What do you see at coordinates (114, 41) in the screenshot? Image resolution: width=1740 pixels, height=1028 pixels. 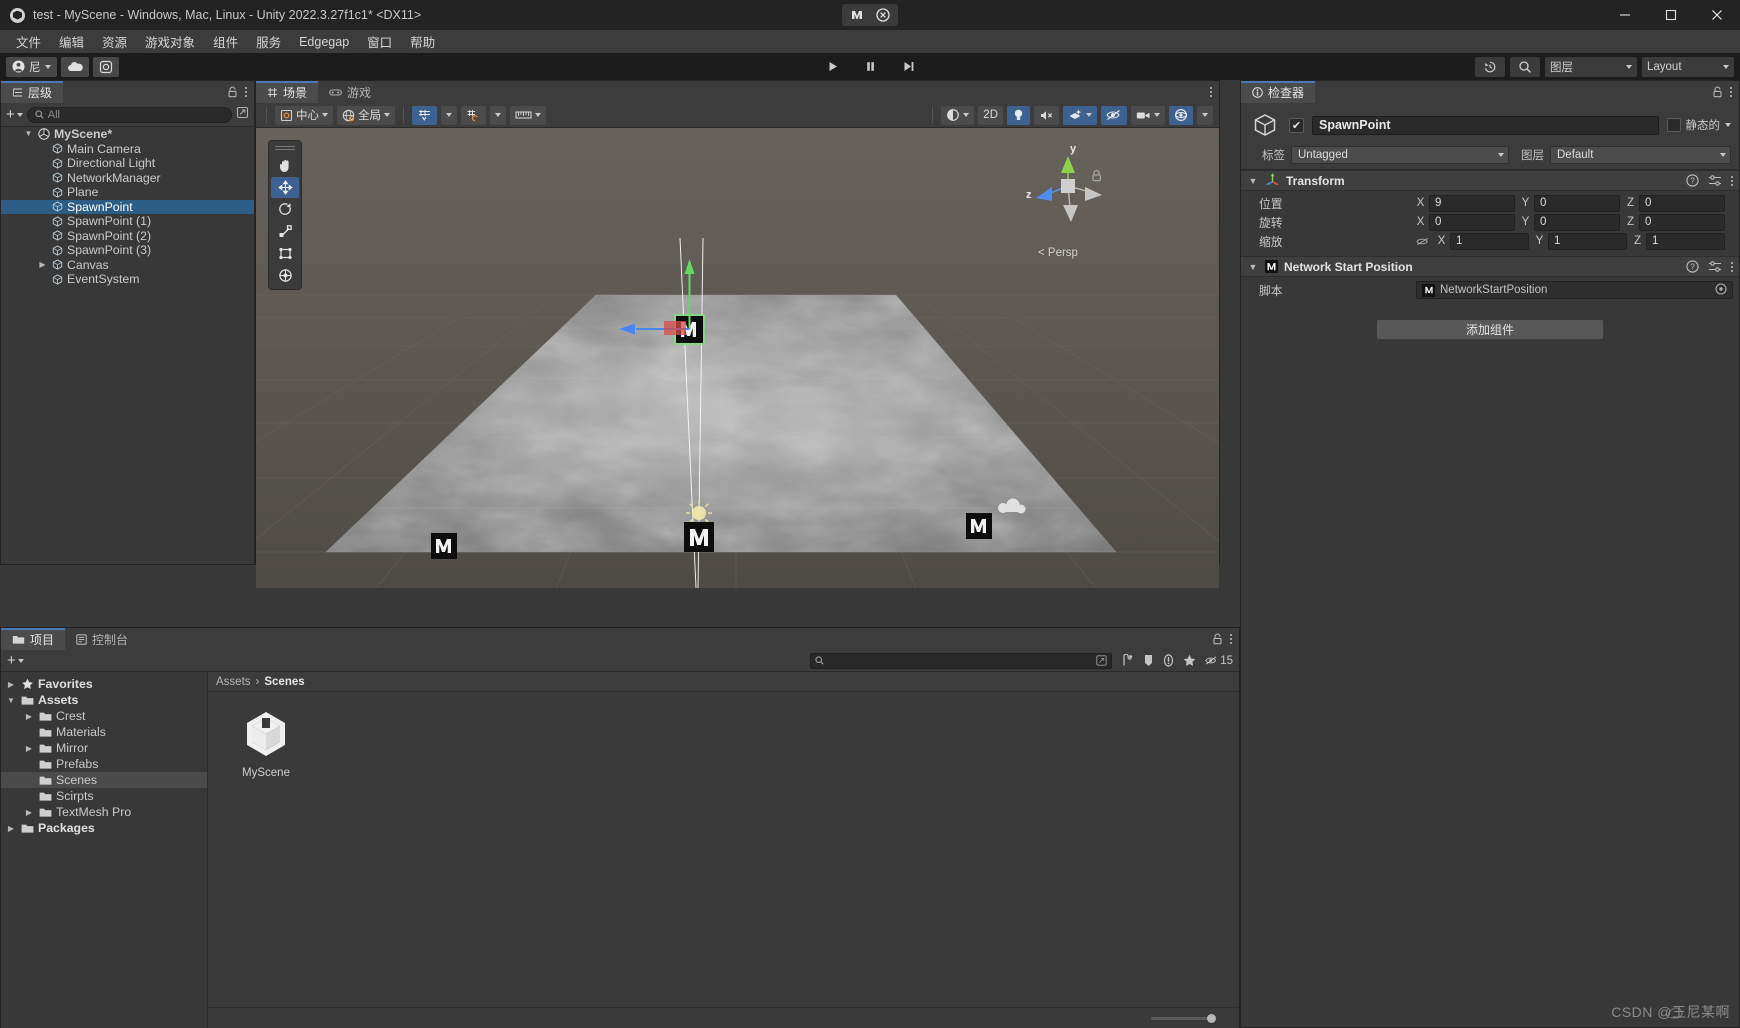 I see `menu-assets: 资源` at bounding box center [114, 41].